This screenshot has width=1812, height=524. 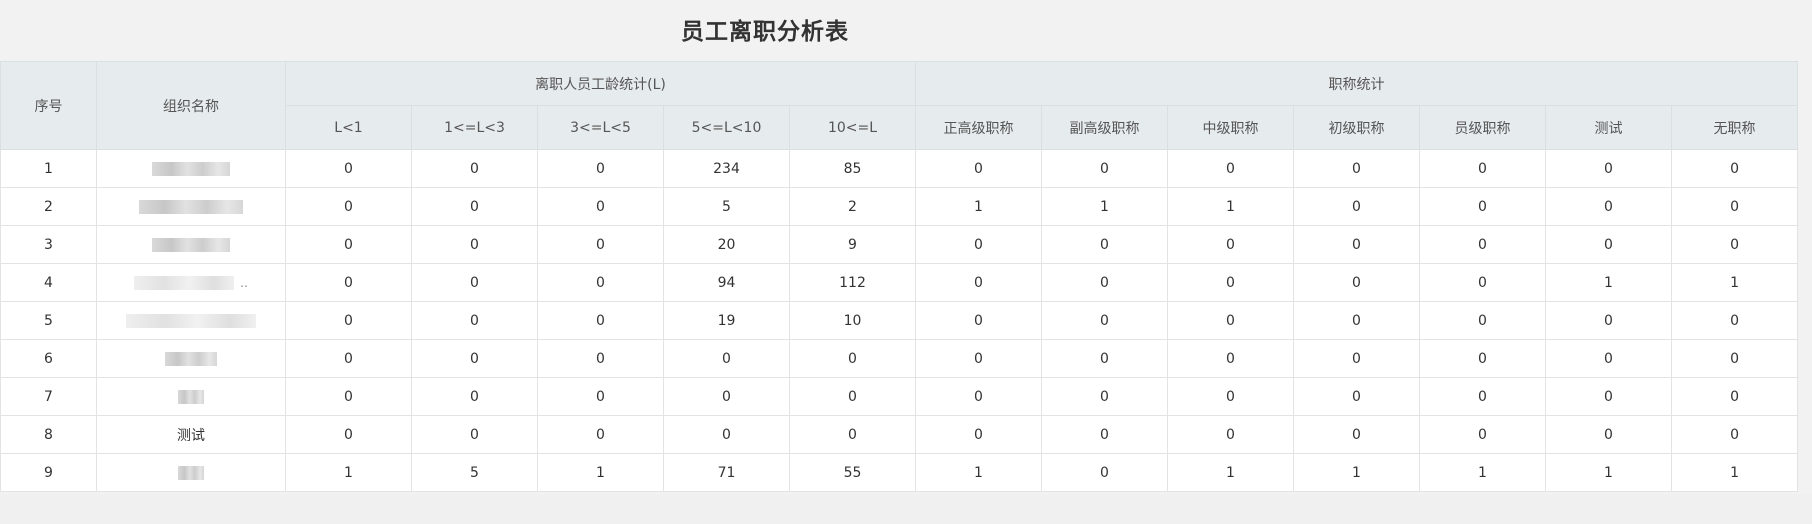 I want to click on header-tenure-1-3: 1<=L<3, so click(x=474, y=127).